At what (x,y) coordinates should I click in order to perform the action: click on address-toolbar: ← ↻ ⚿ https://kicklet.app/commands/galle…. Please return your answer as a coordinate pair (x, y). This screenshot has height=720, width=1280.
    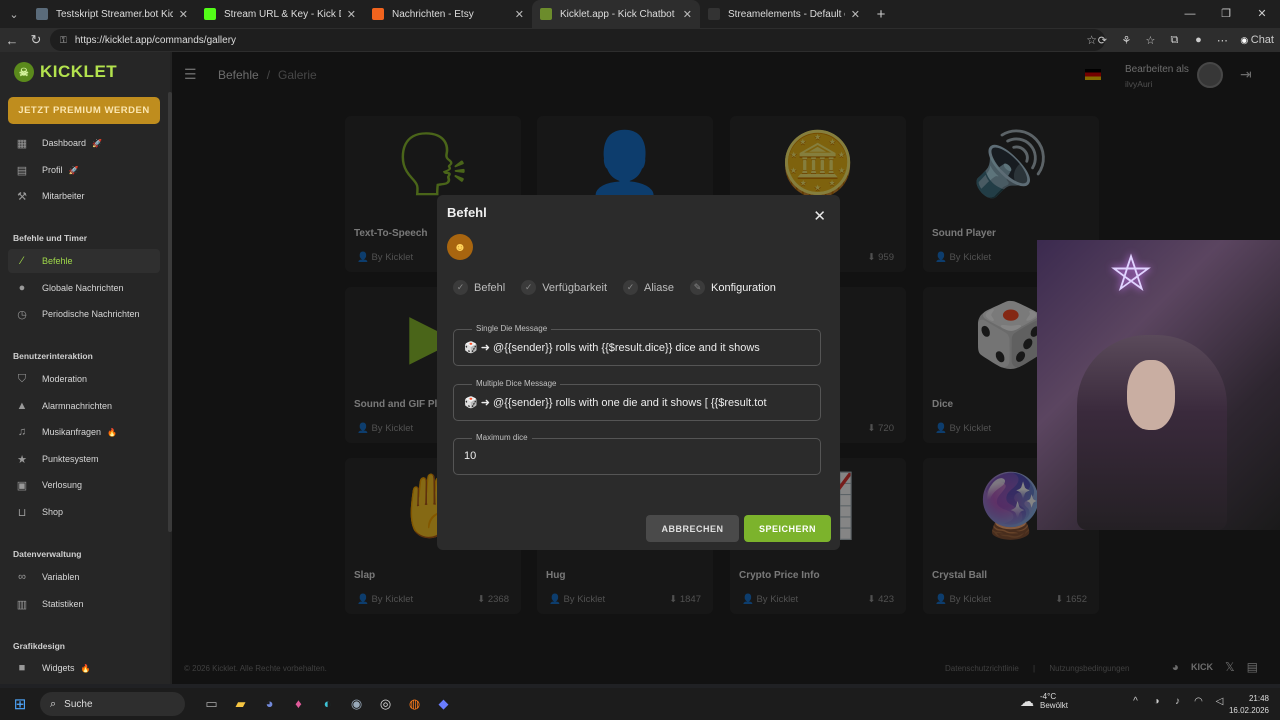
    Looking at the image, I should click on (640, 40).